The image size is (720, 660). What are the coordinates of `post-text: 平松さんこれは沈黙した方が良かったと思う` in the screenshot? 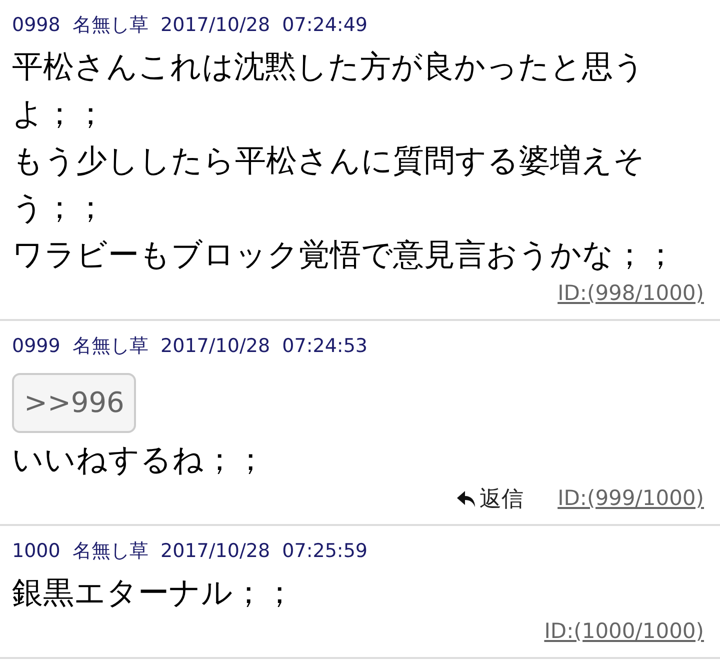 It's located at (329, 67).